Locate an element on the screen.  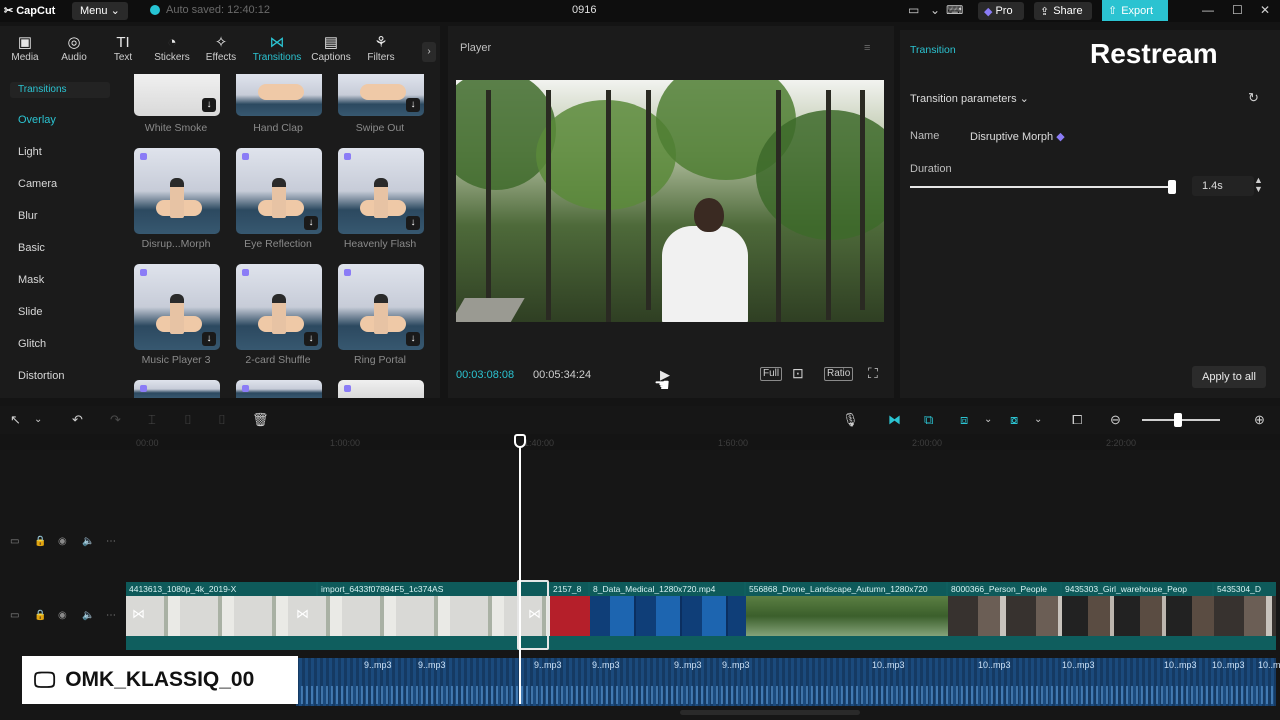
snap-icon: ⧈ is located at coordinates (964, 420).